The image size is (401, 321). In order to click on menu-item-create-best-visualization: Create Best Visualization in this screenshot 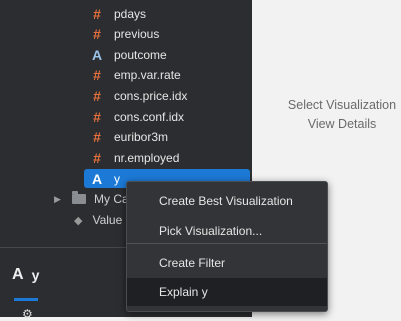, I will do `click(227, 201)`.